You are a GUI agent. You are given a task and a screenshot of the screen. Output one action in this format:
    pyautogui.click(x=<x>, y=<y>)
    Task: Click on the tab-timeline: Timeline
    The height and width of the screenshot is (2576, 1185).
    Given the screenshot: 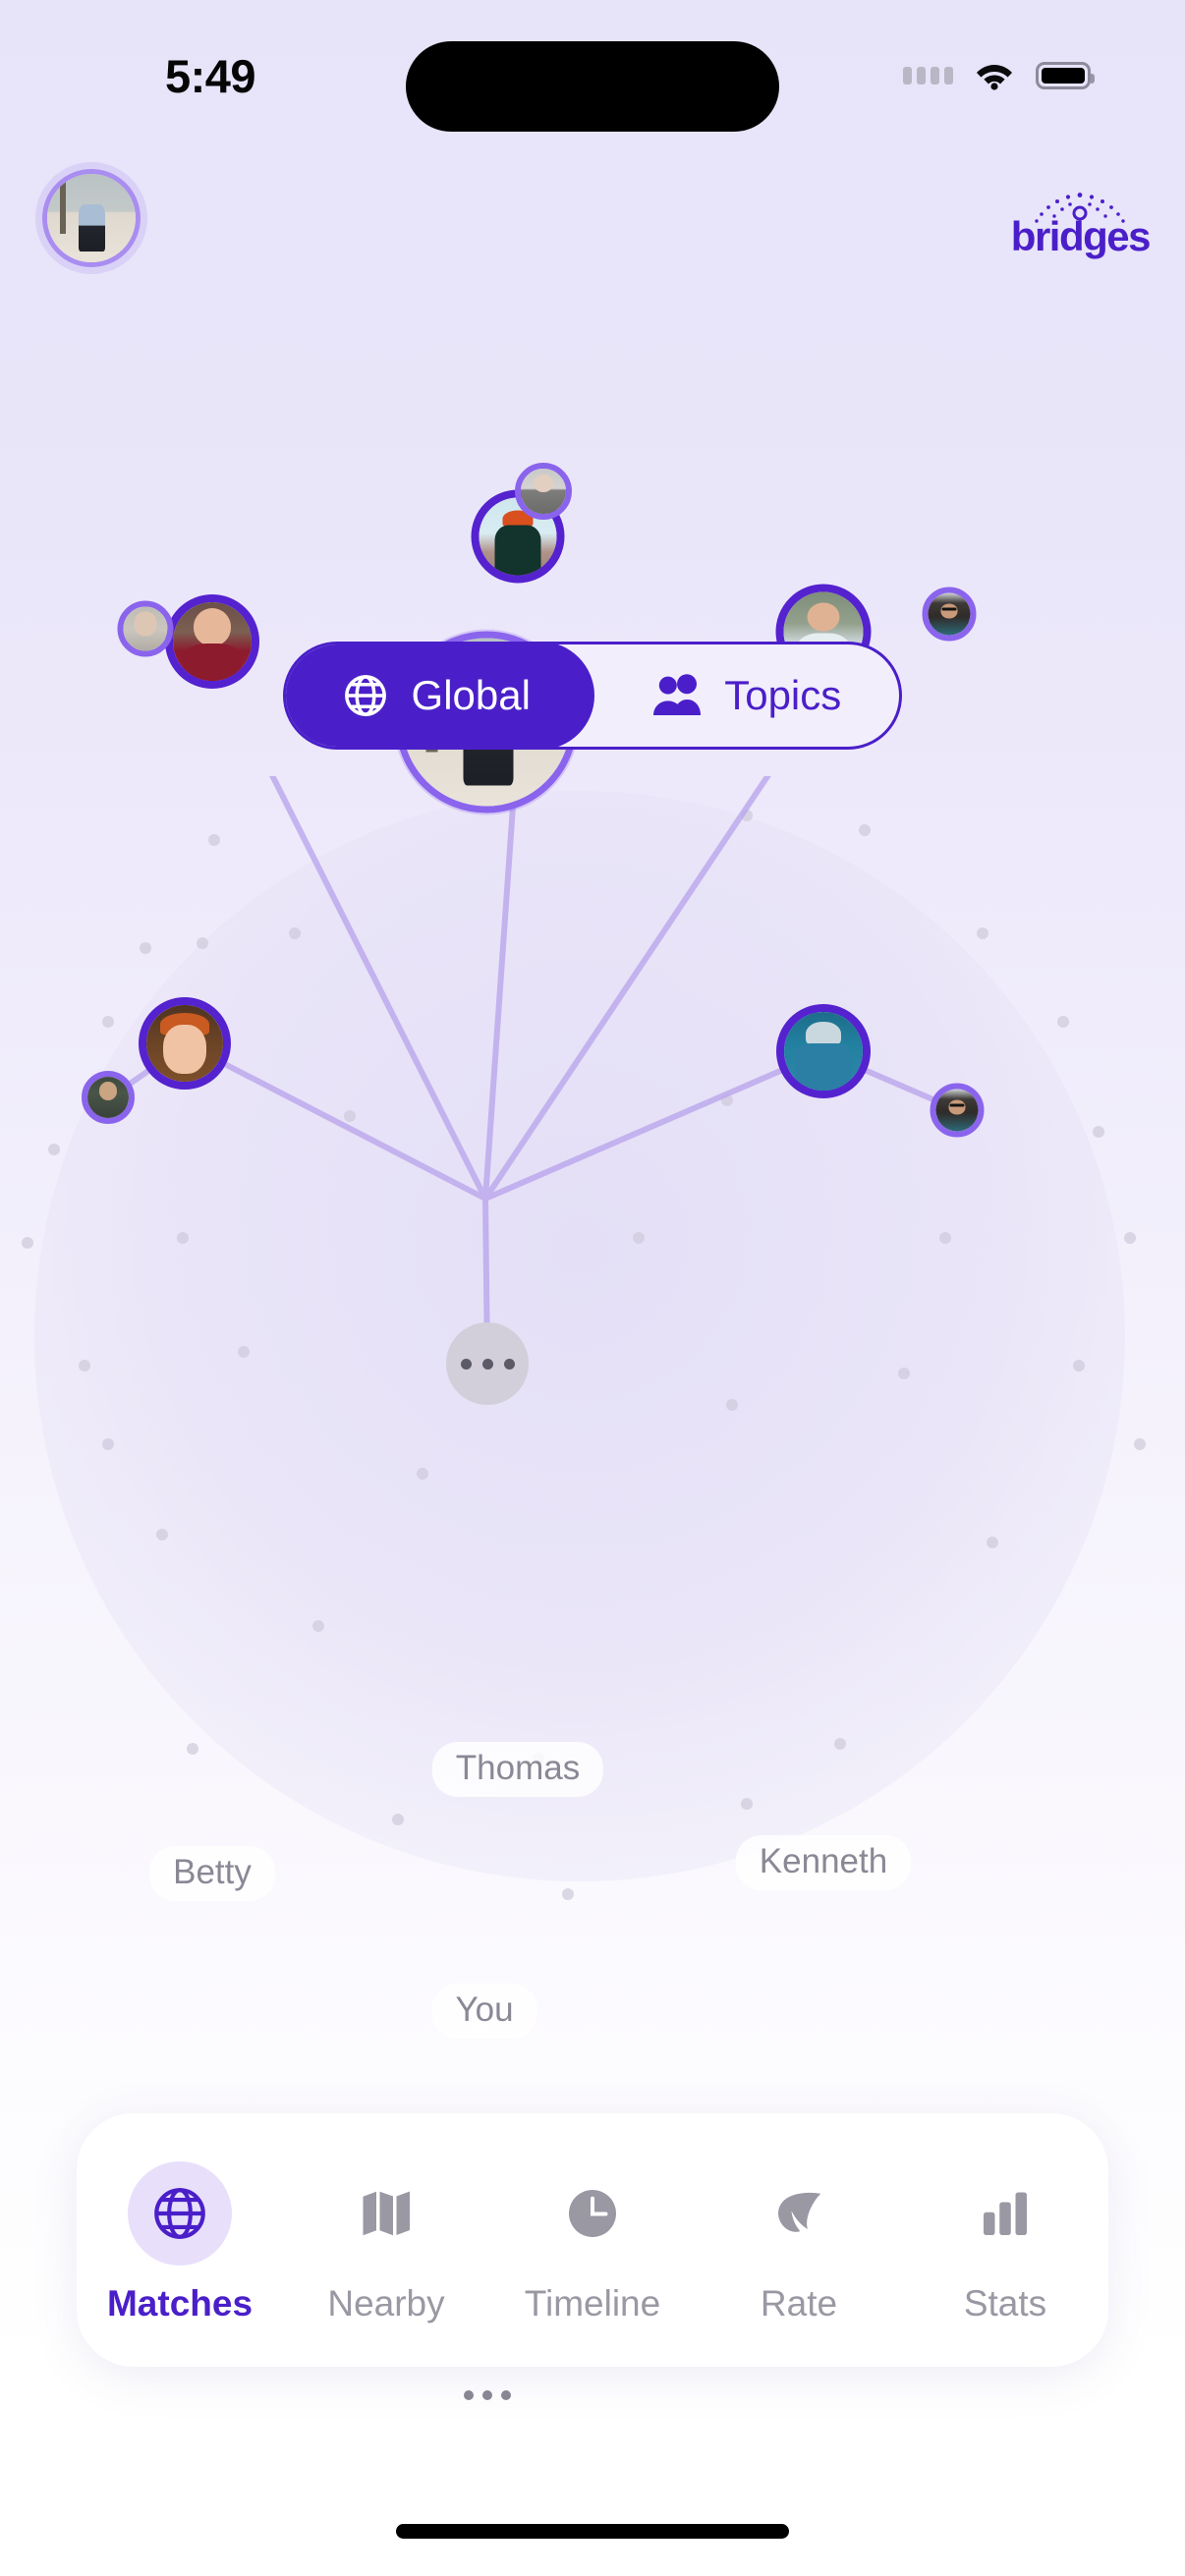 What is the action you would take?
    pyautogui.click(x=592, y=2240)
    